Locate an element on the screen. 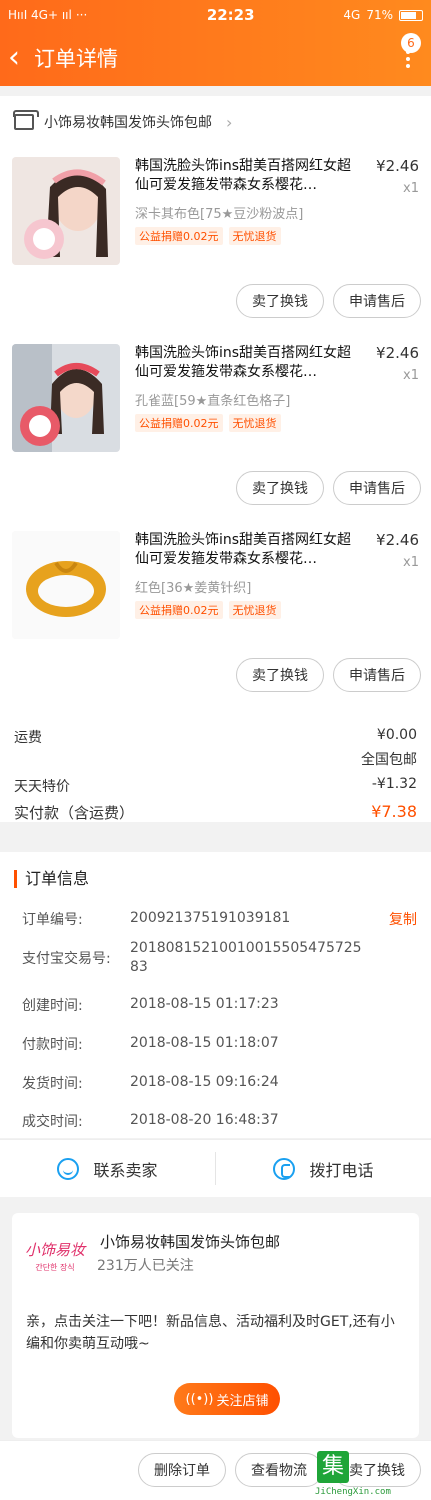 The height and width of the screenshot is (1500, 431). store-description: 亲，点击关注一下吧！新品信息、活动福利及时GET,还有小编和你卖萌互动哦~ is located at coordinates (210, 1333).